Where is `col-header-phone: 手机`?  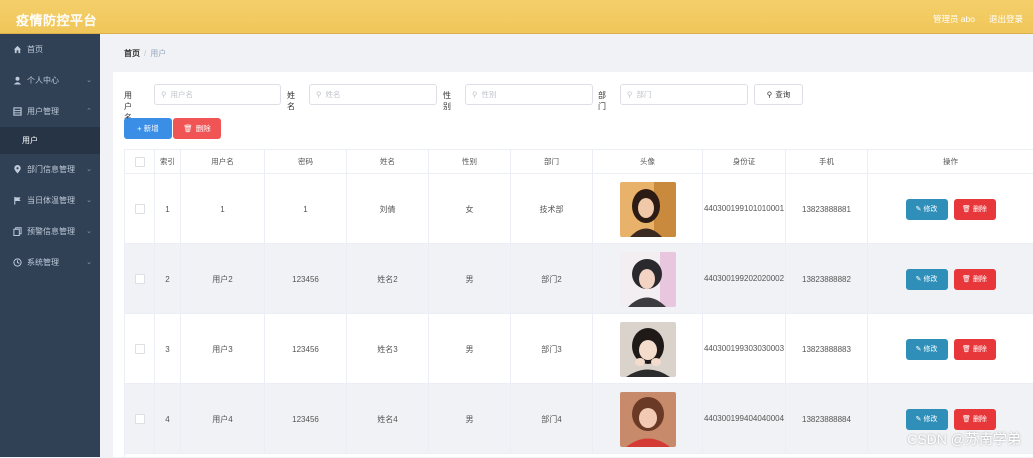
col-header-phone: 手机 is located at coordinates (827, 162).